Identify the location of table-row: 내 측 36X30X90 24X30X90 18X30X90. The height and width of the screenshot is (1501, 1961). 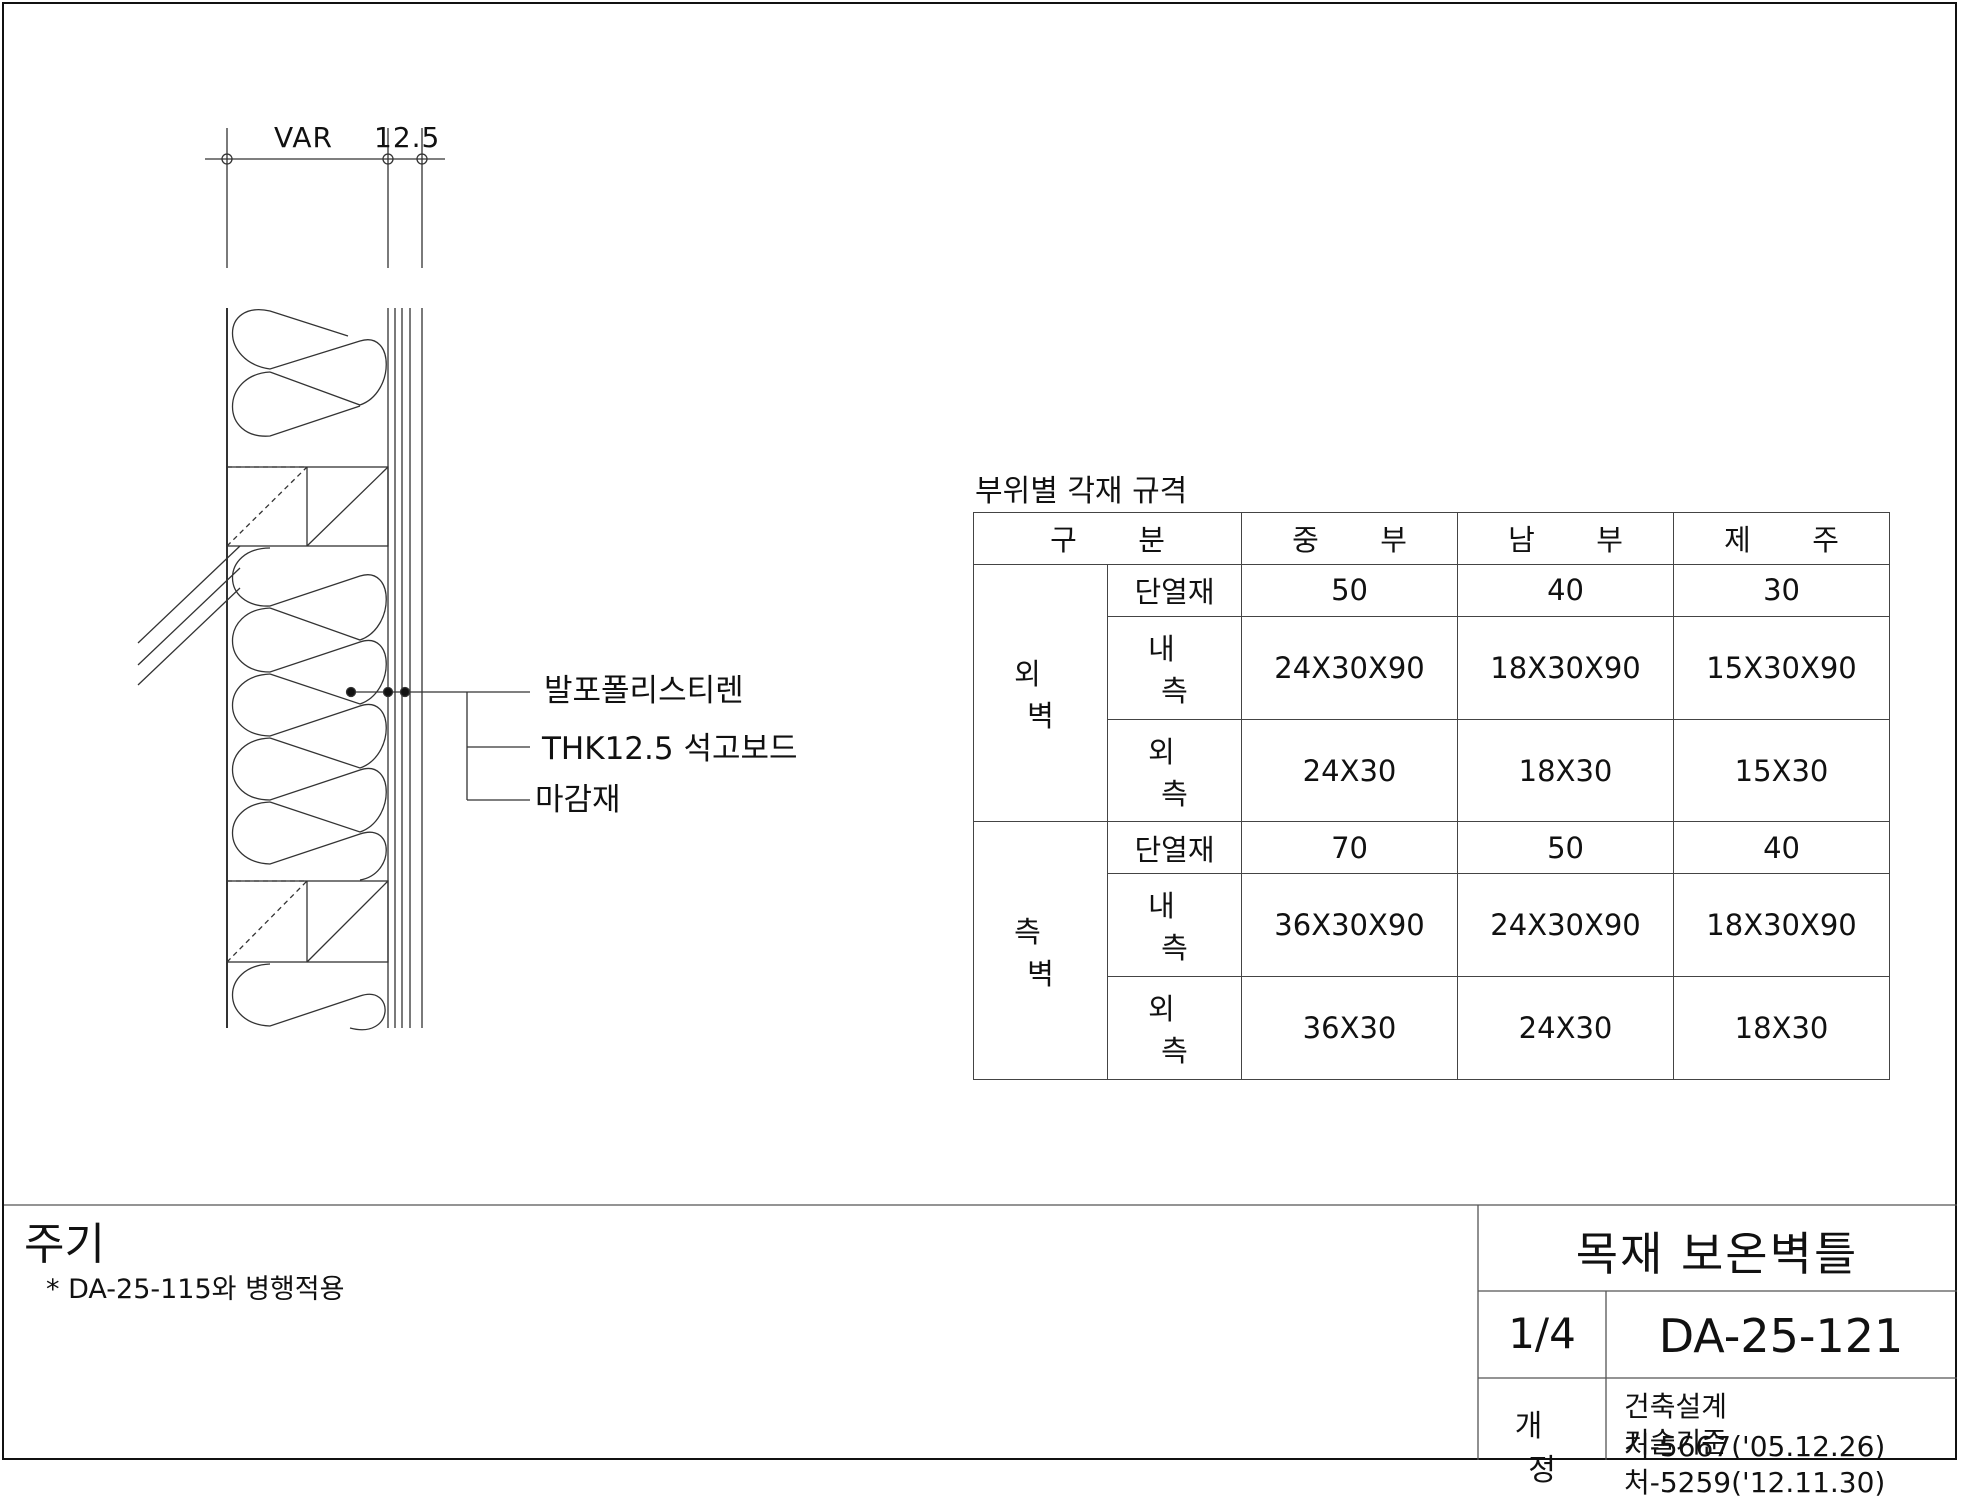
(1432, 925).